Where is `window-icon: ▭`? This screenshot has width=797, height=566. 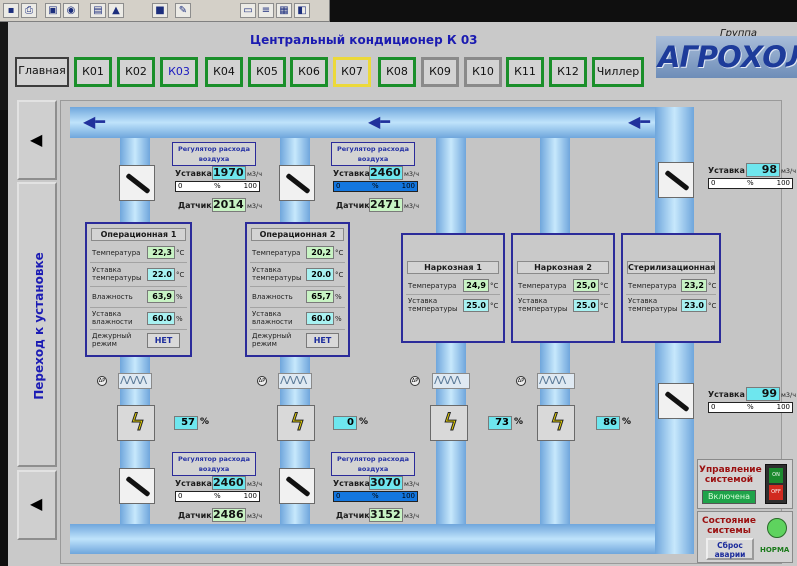 window-icon: ▭ is located at coordinates (248, 10).